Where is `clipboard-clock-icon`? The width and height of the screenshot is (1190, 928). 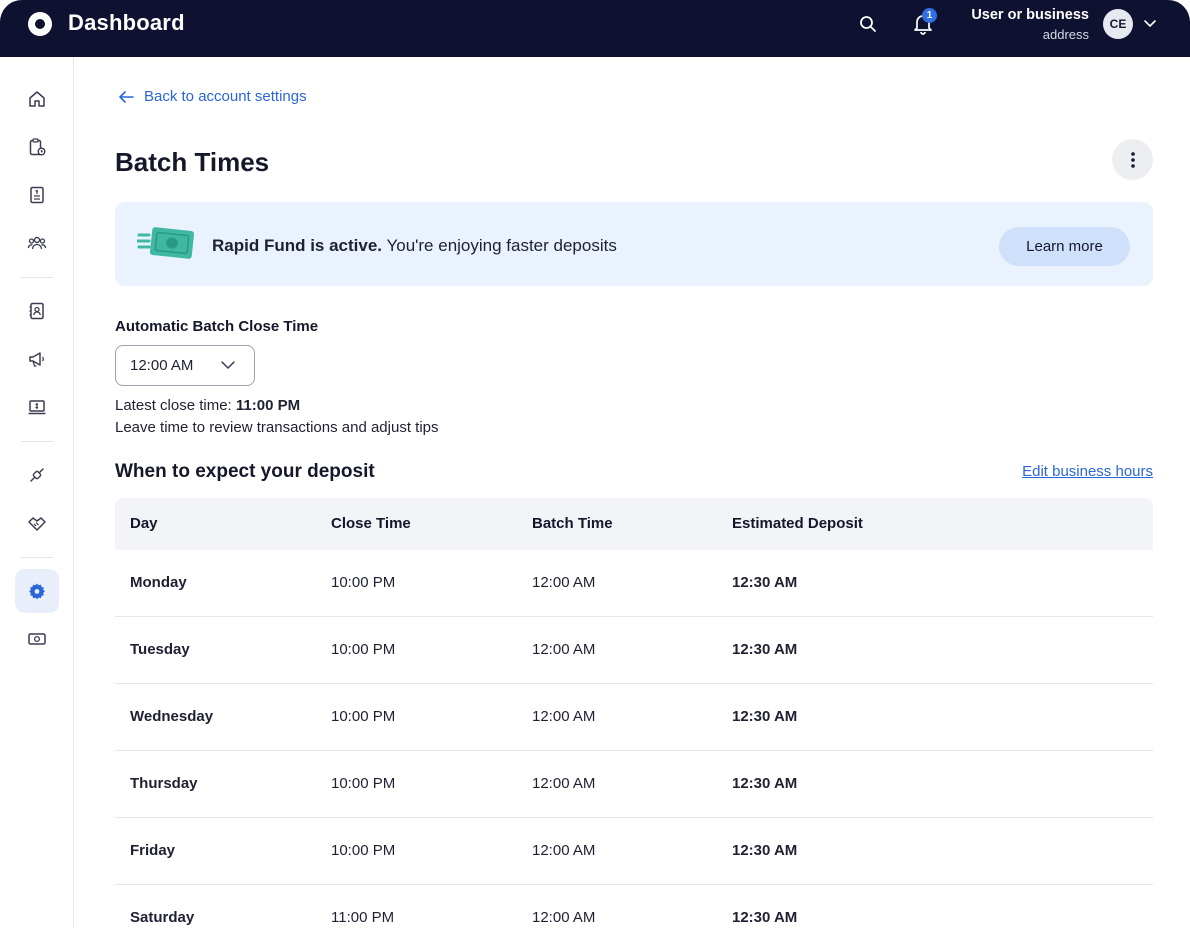
clipboard-clock-icon is located at coordinates (37, 147).